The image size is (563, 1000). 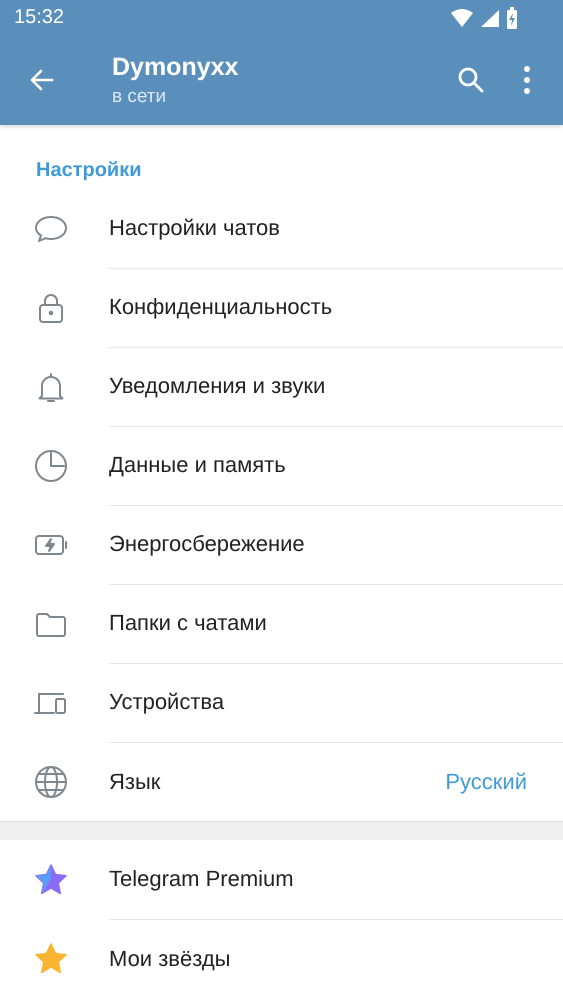 What do you see at coordinates (134, 781) in the screenshot?
I see `item-label: Язык` at bounding box center [134, 781].